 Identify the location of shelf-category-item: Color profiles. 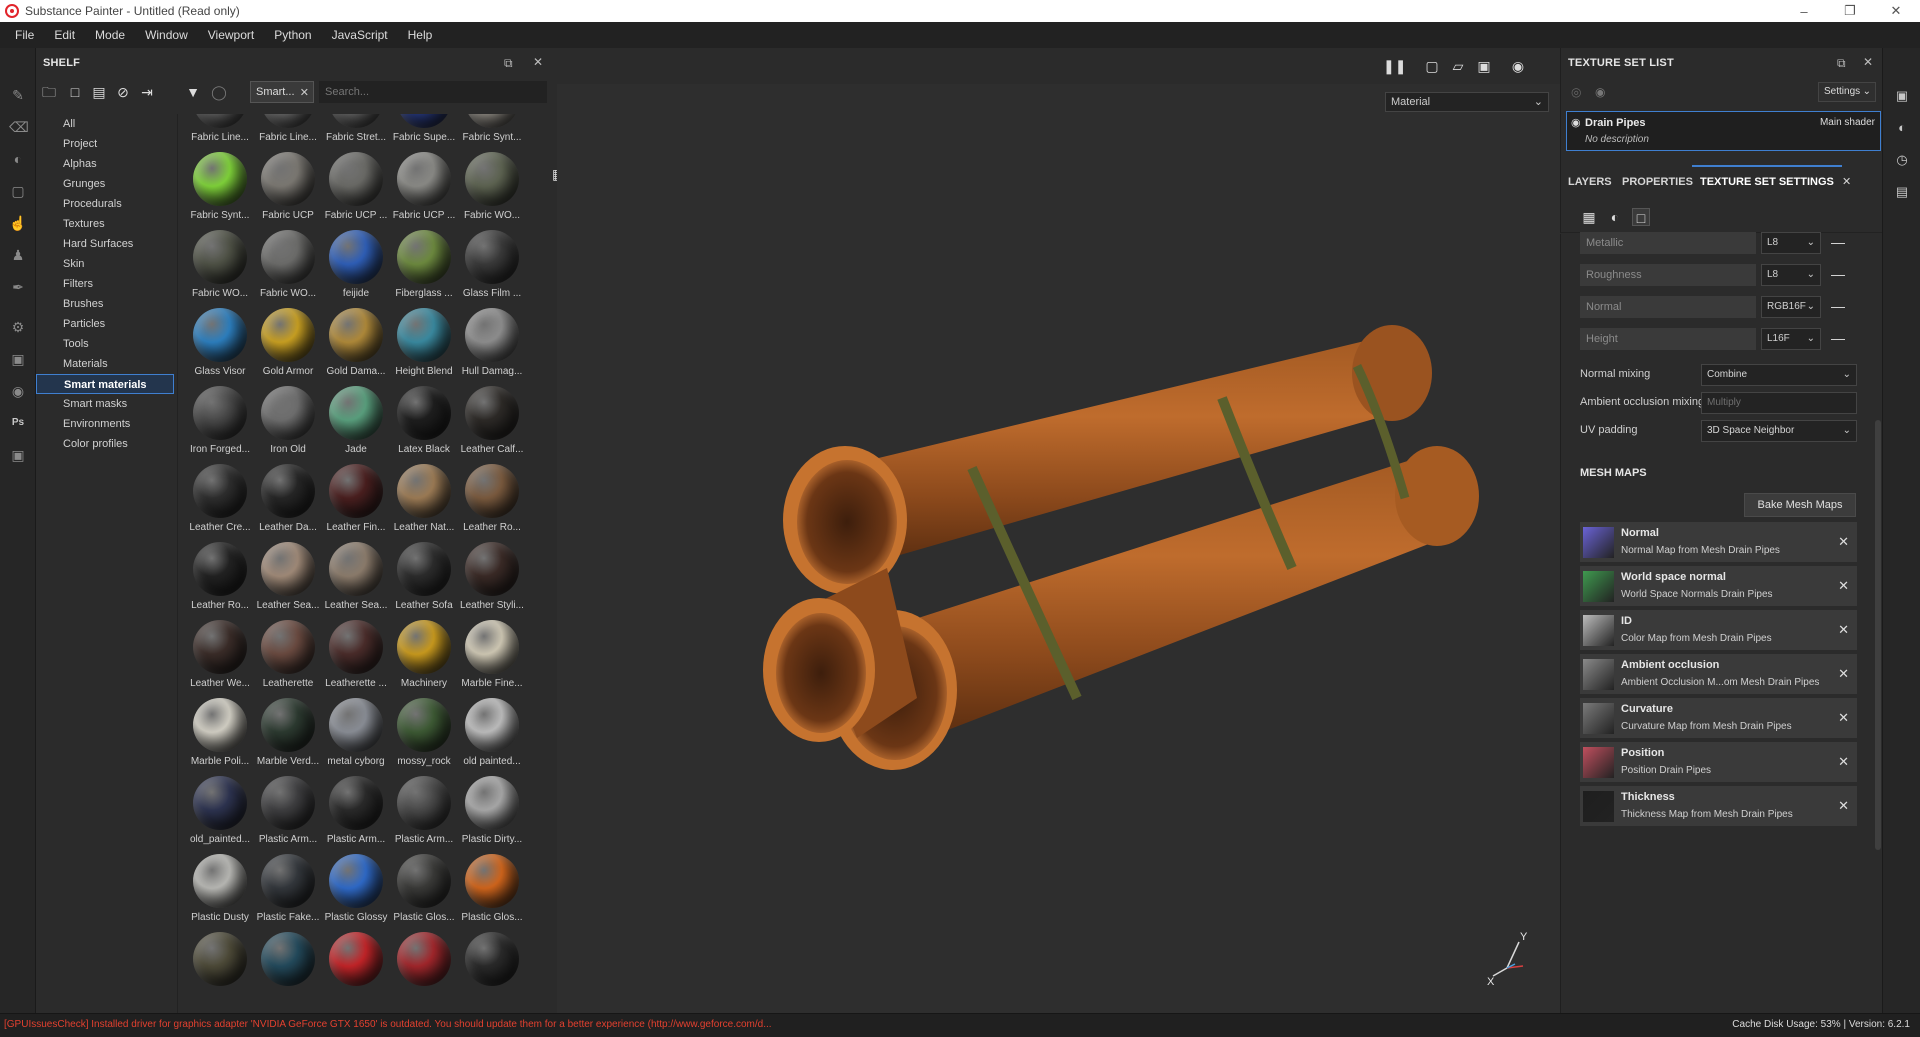
(106, 444).